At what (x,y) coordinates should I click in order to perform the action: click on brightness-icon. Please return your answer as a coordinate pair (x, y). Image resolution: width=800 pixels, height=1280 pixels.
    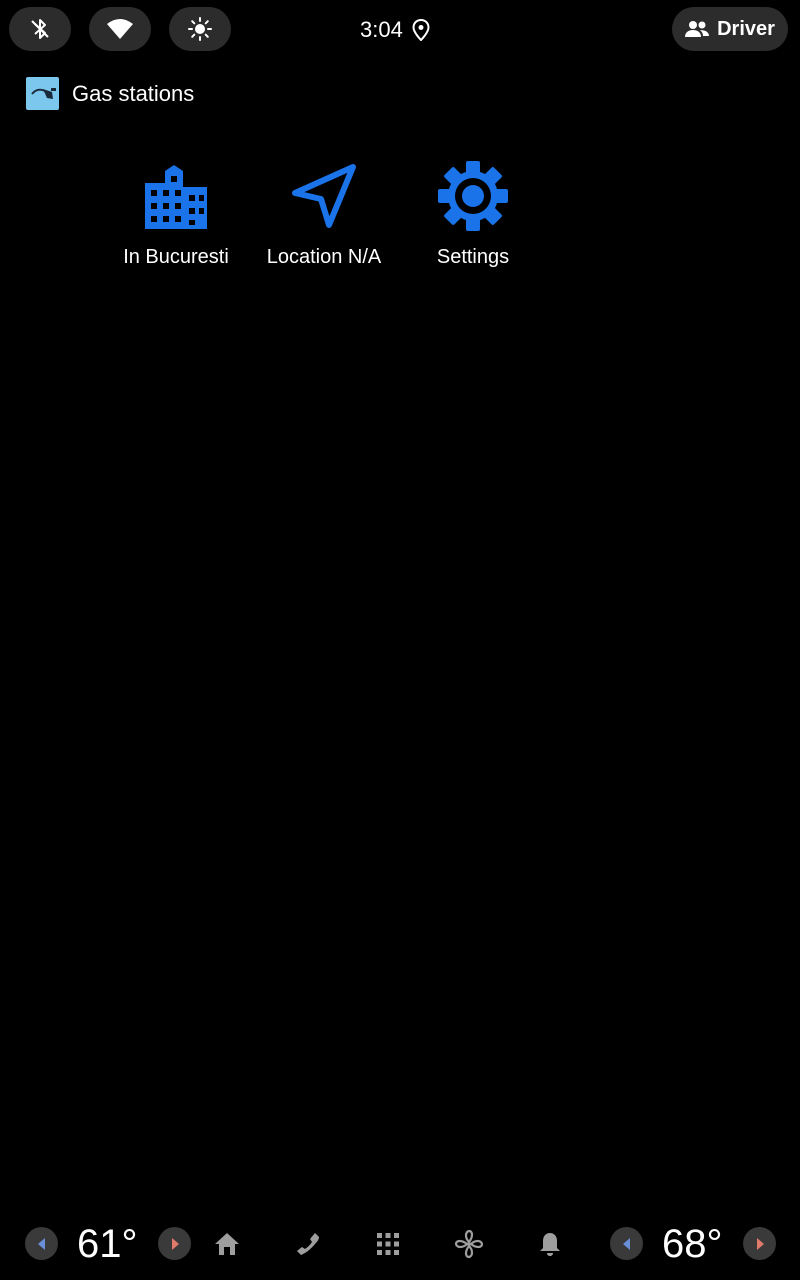
    Looking at the image, I should click on (200, 29).